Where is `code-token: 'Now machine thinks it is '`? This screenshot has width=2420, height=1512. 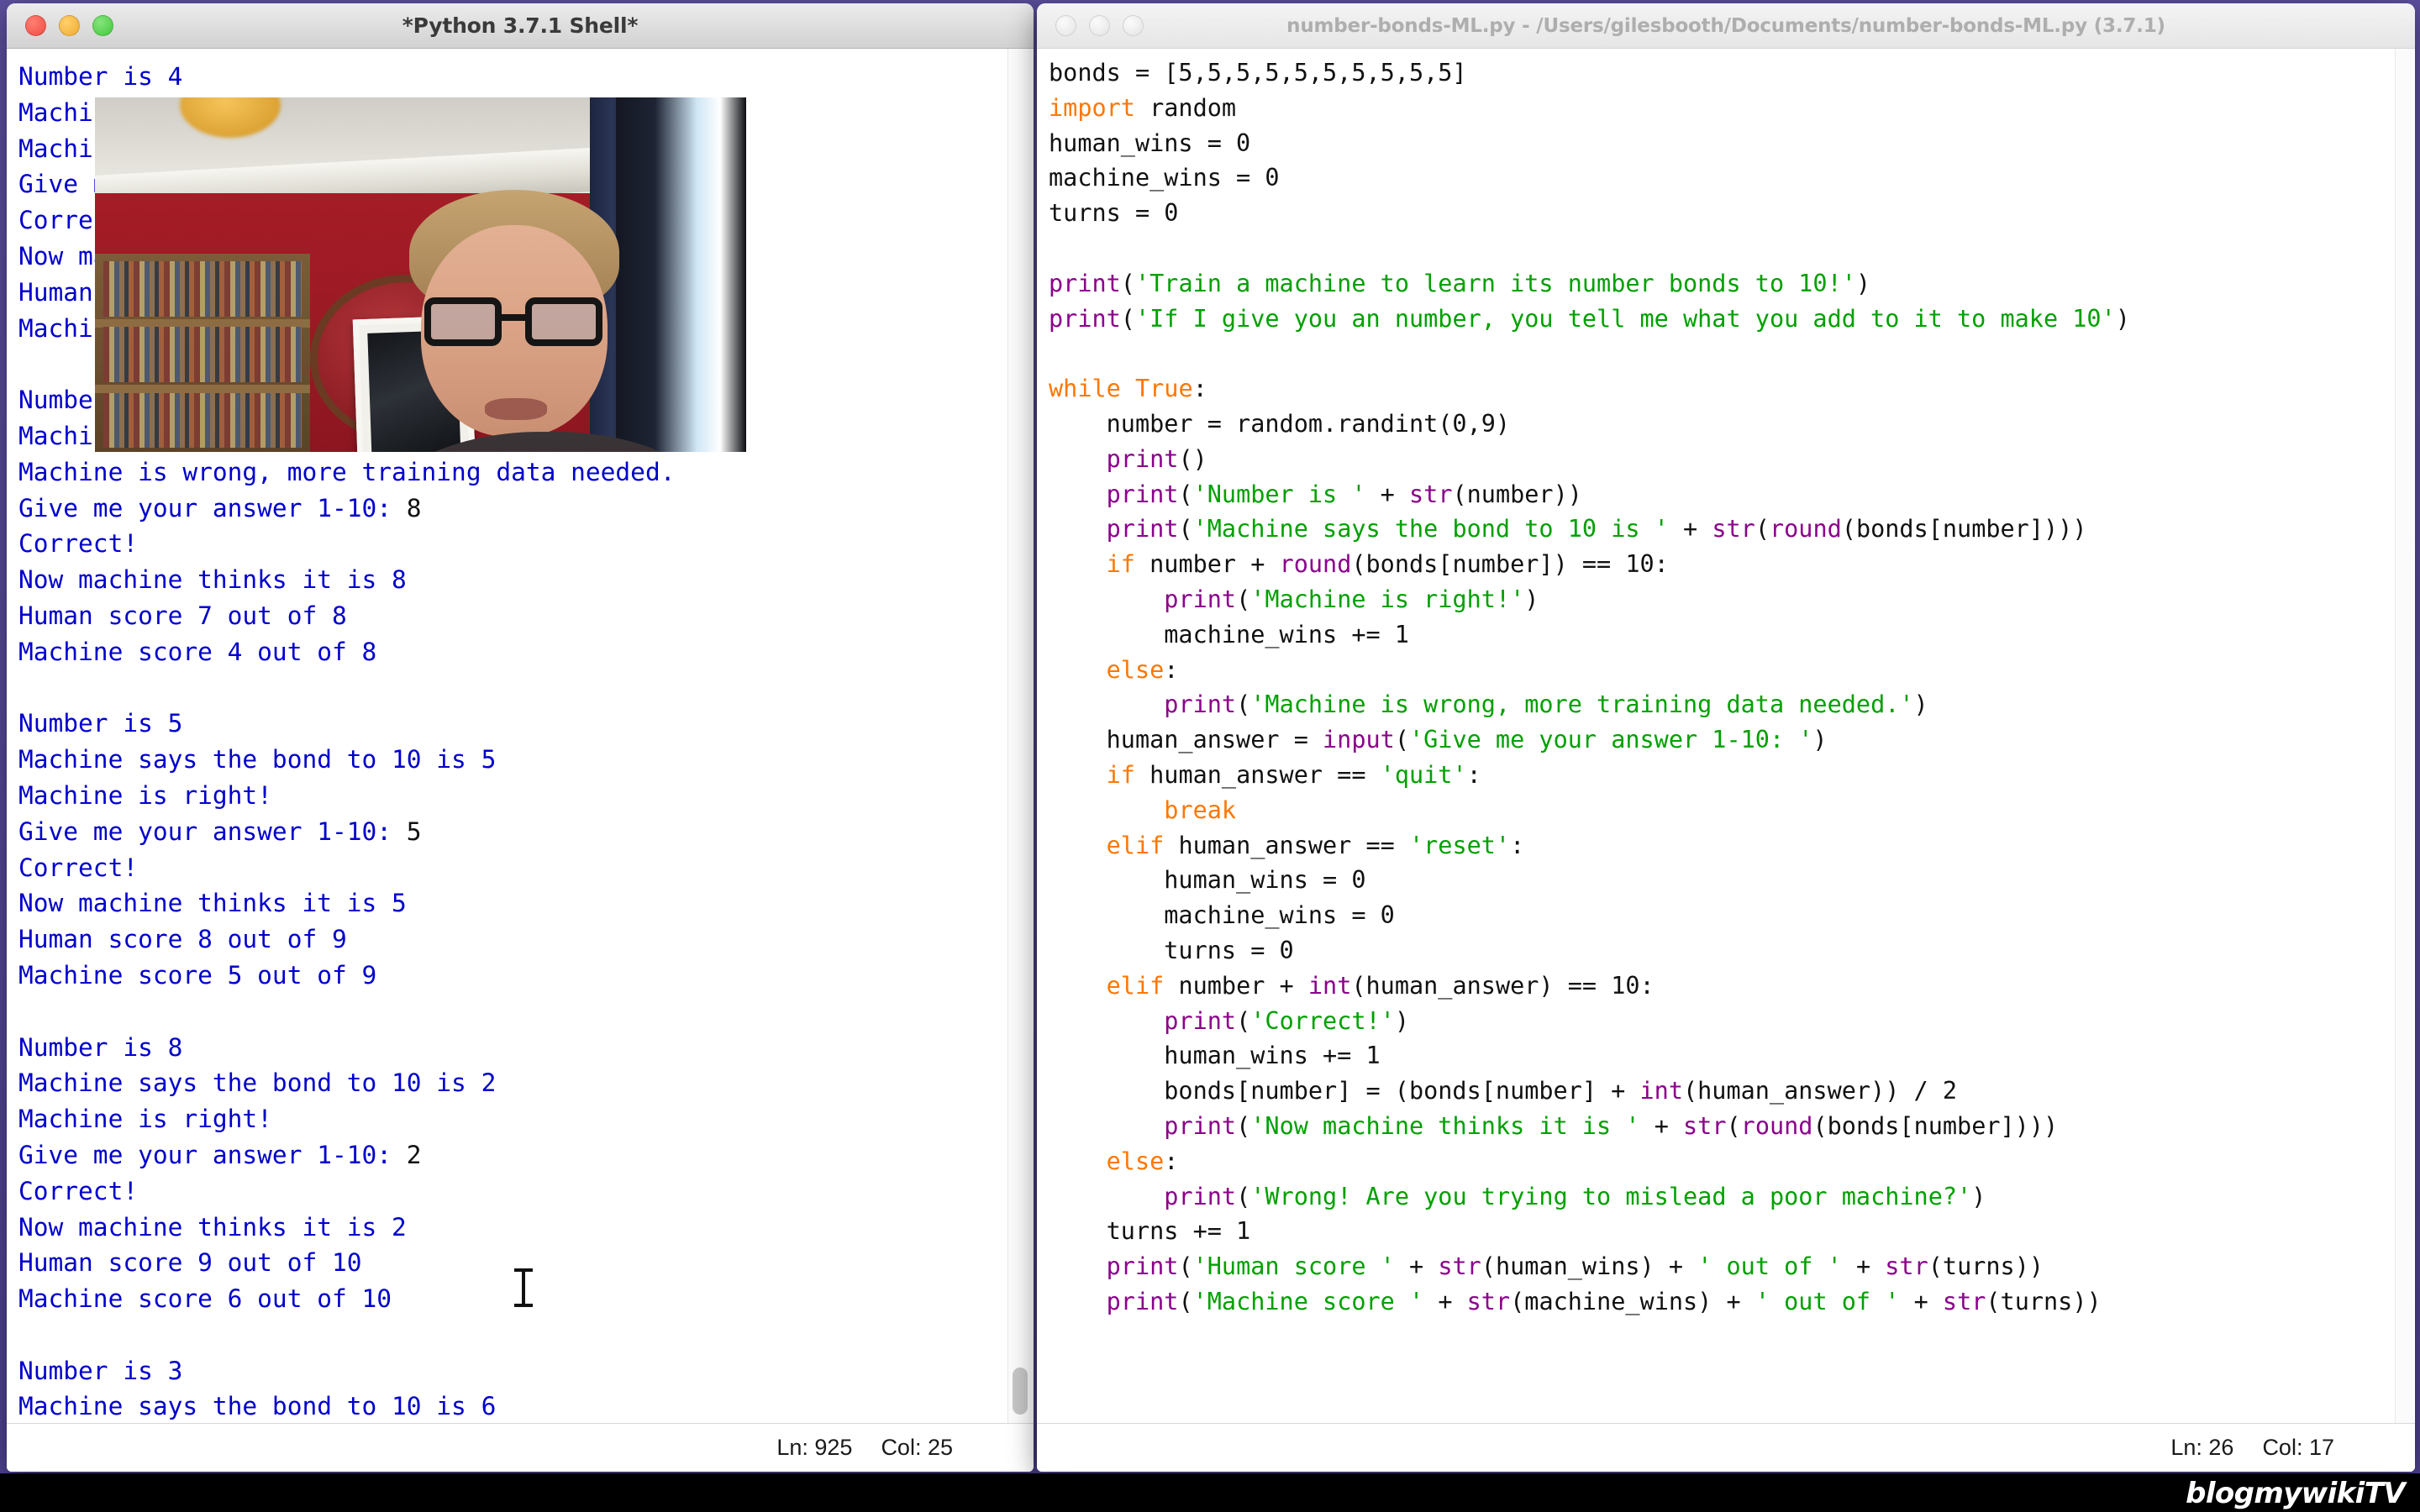
code-token: 'Now machine thinks it is ' is located at coordinates (1445, 1125).